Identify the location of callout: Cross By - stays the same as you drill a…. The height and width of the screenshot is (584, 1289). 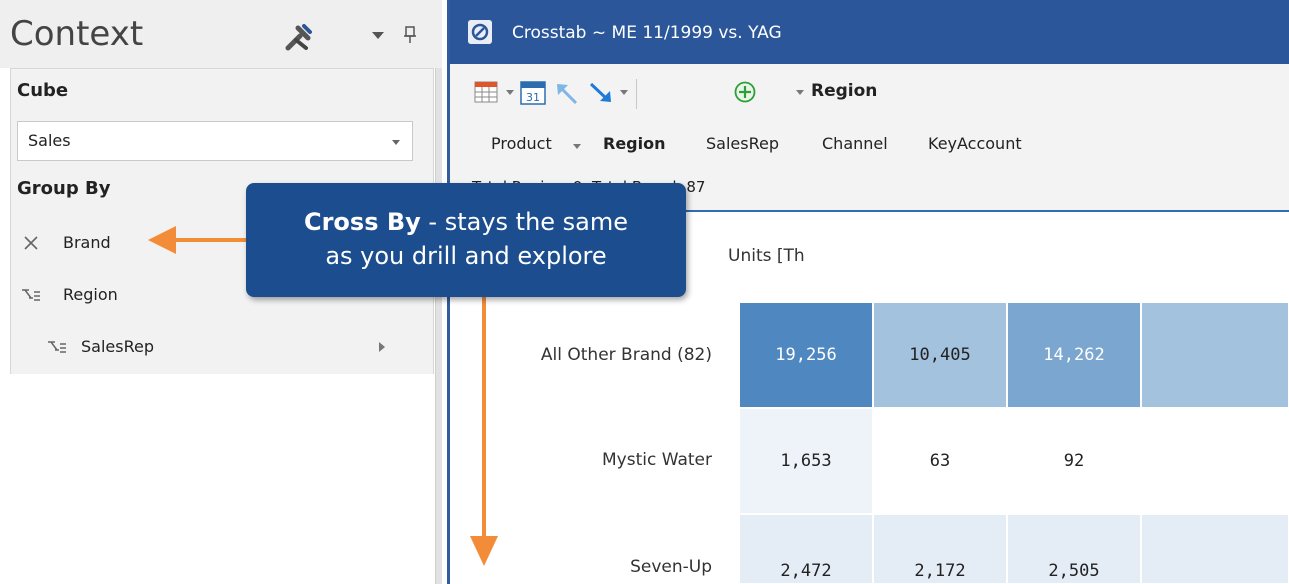
(466, 240).